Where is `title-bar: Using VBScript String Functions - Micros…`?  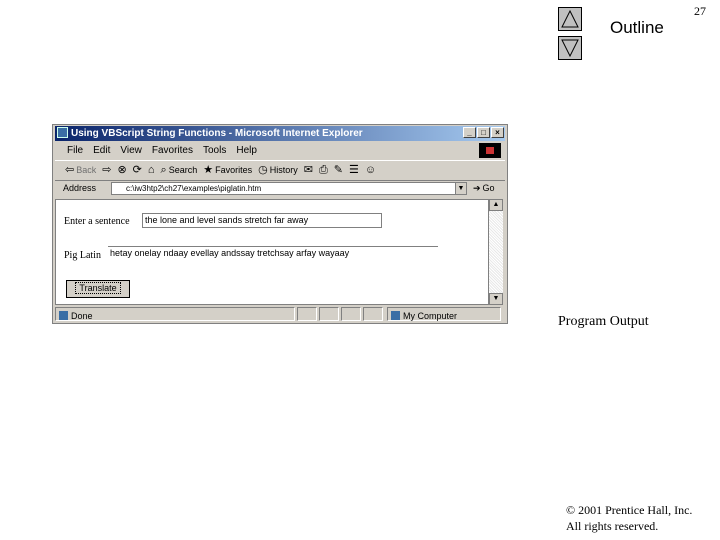 title-bar: Using VBScript String Functions - Micros… is located at coordinates (280, 133).